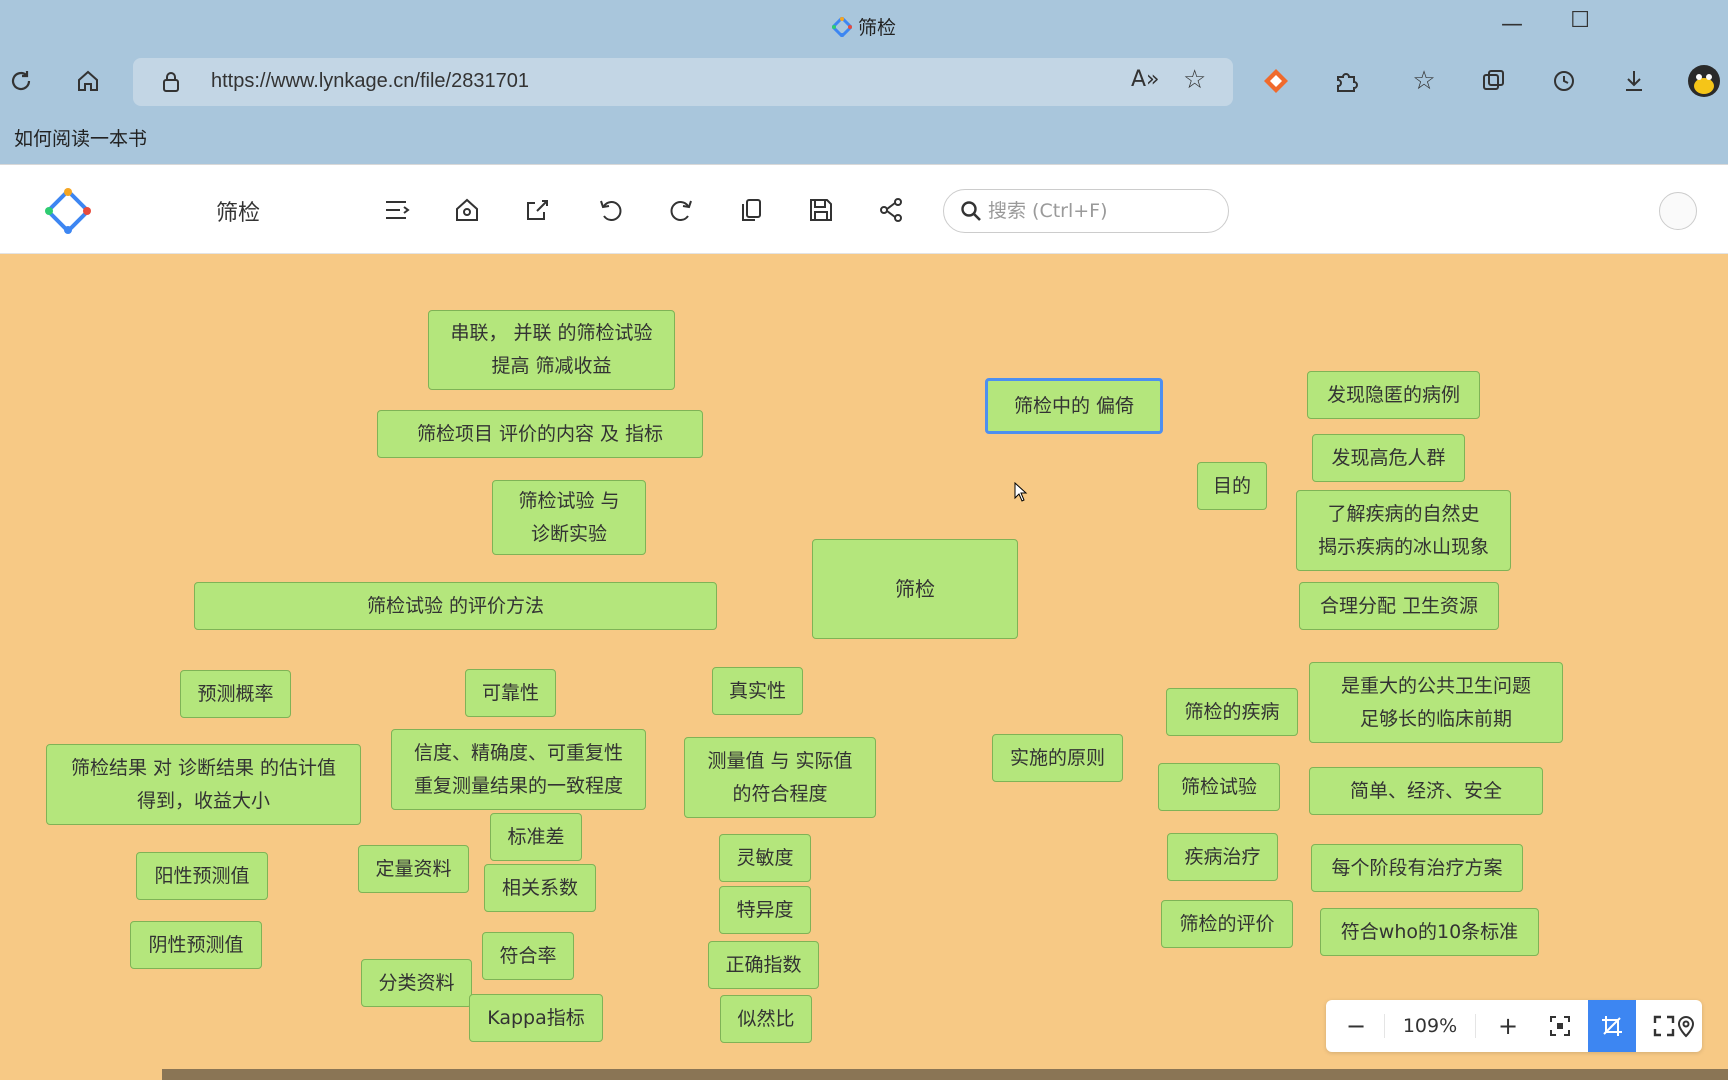 Image resolution: width=1728 pixels, height=1080 pixels. I want to click on add-favorite-icon: ☆, so click(1194, 80).